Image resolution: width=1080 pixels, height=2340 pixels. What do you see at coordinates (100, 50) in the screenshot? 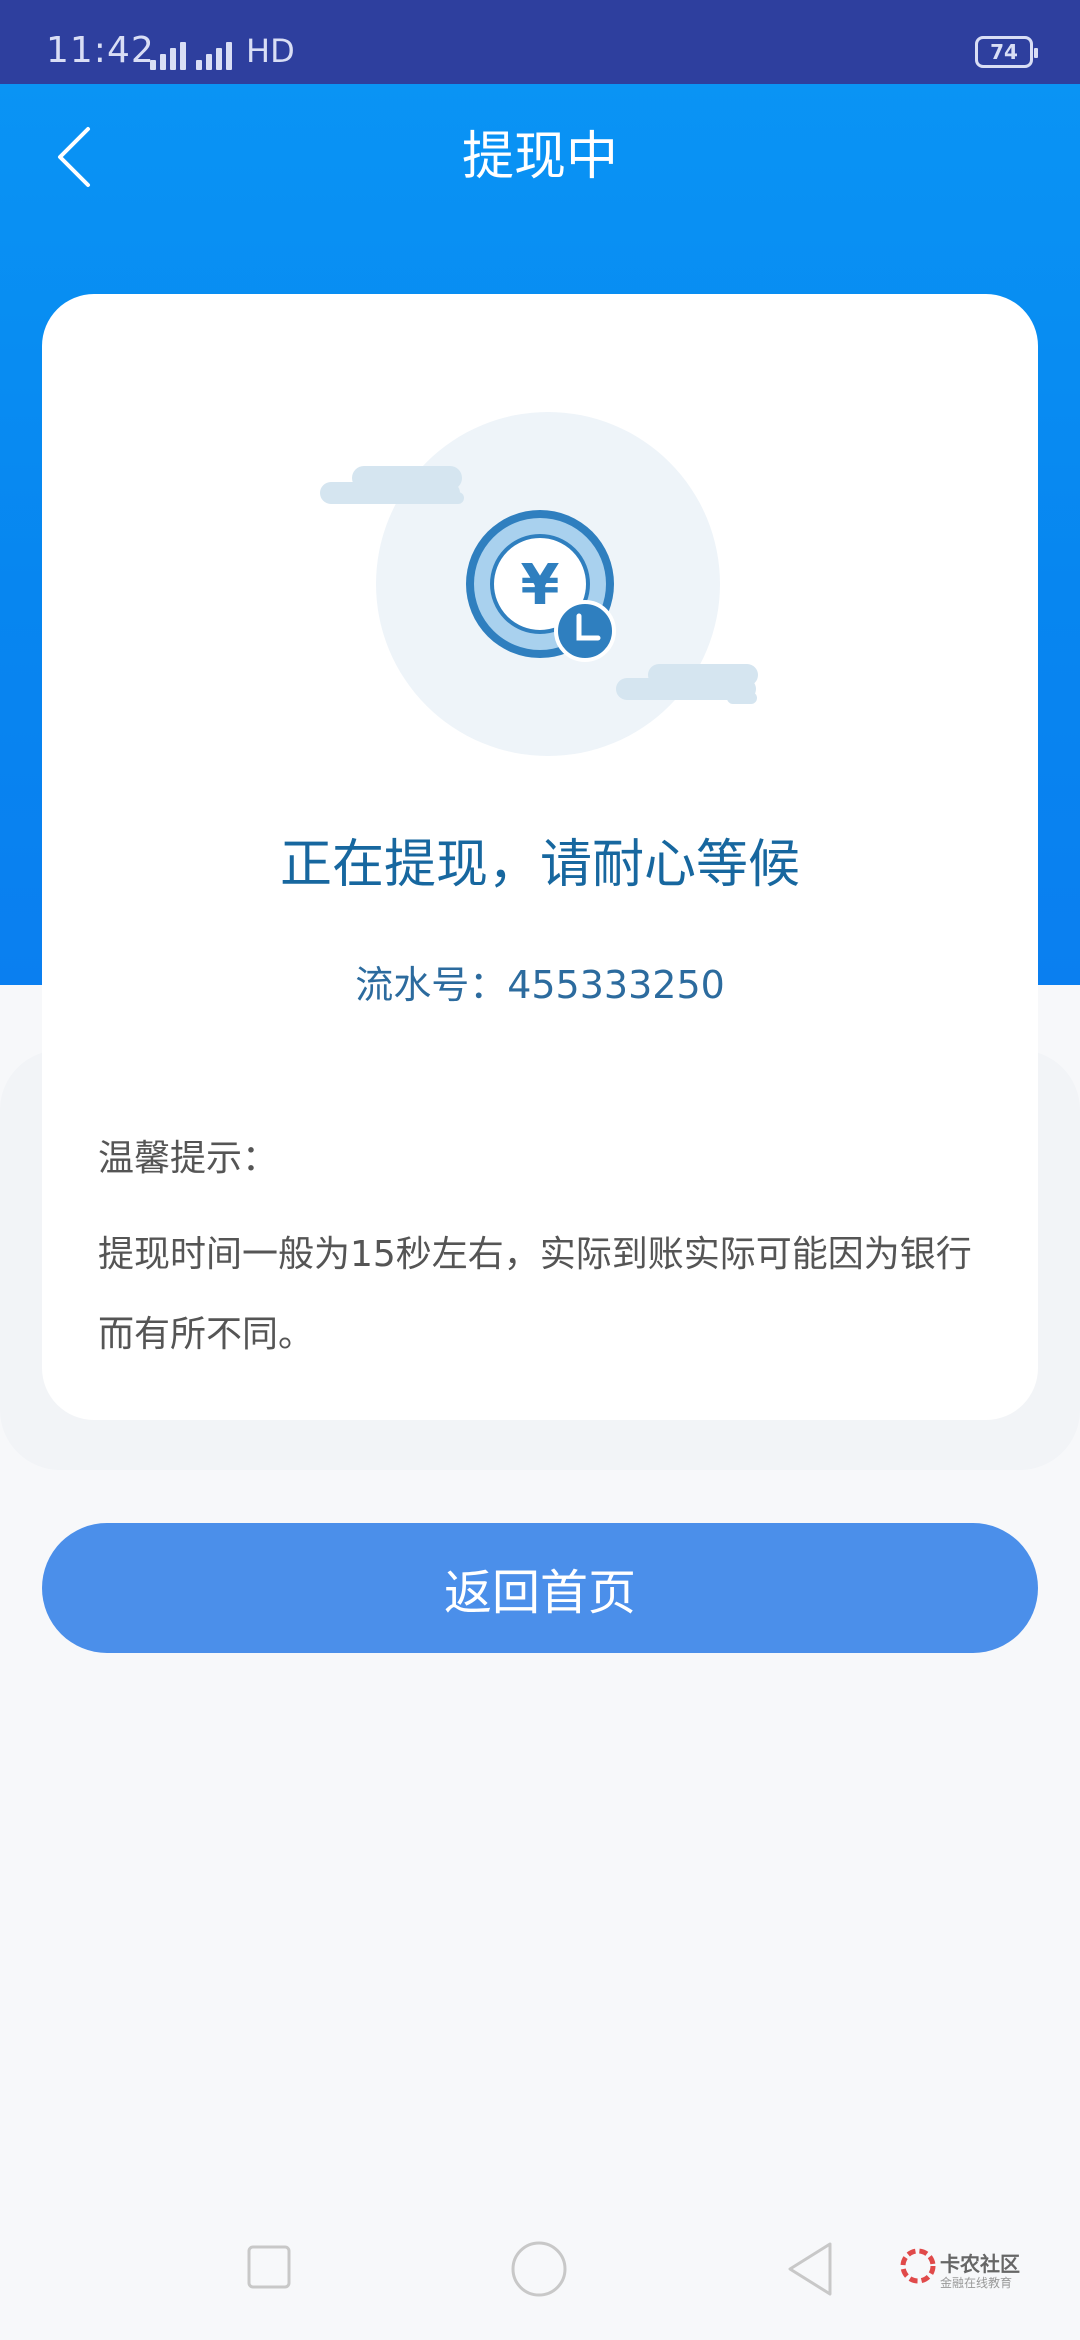
I see `status-time: 11:42` at bounding box center [100, 50].